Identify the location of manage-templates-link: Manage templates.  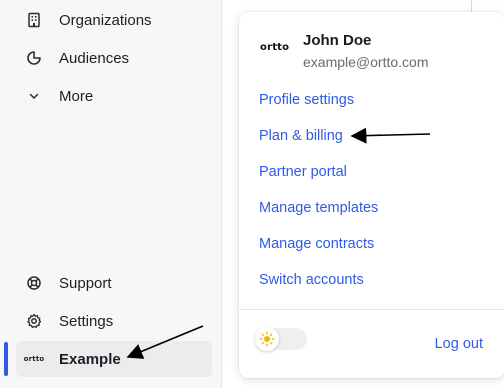
(318, 208).